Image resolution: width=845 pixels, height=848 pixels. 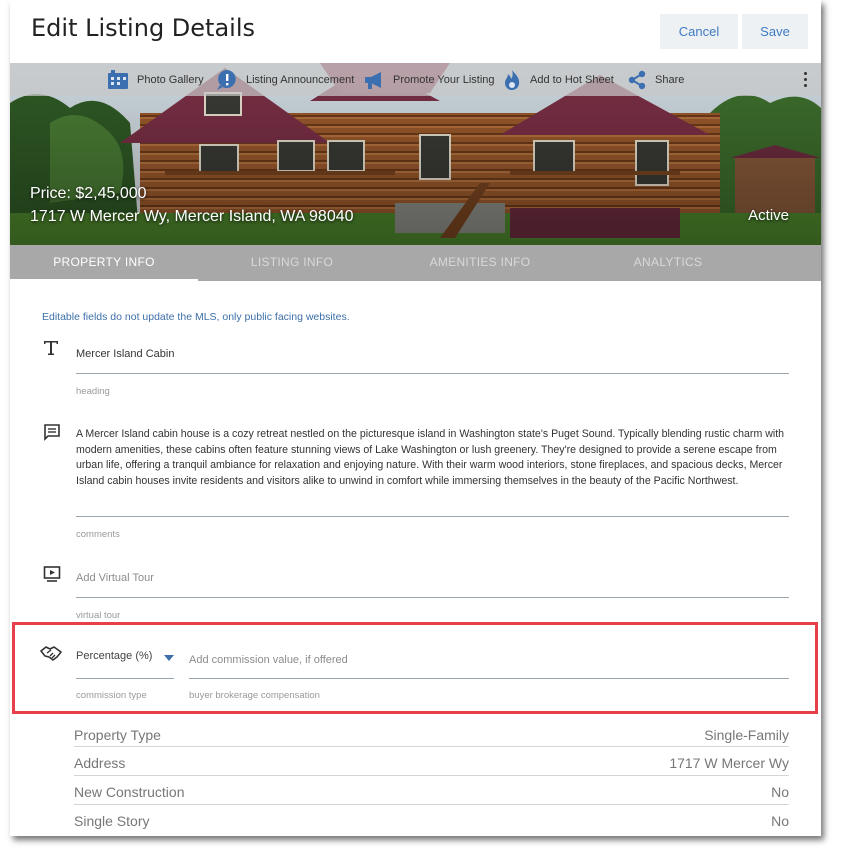 What do you see at coordinates (52, 574) in the screenshot?
I see `video-play-icon` at bounding box center [52, 574].